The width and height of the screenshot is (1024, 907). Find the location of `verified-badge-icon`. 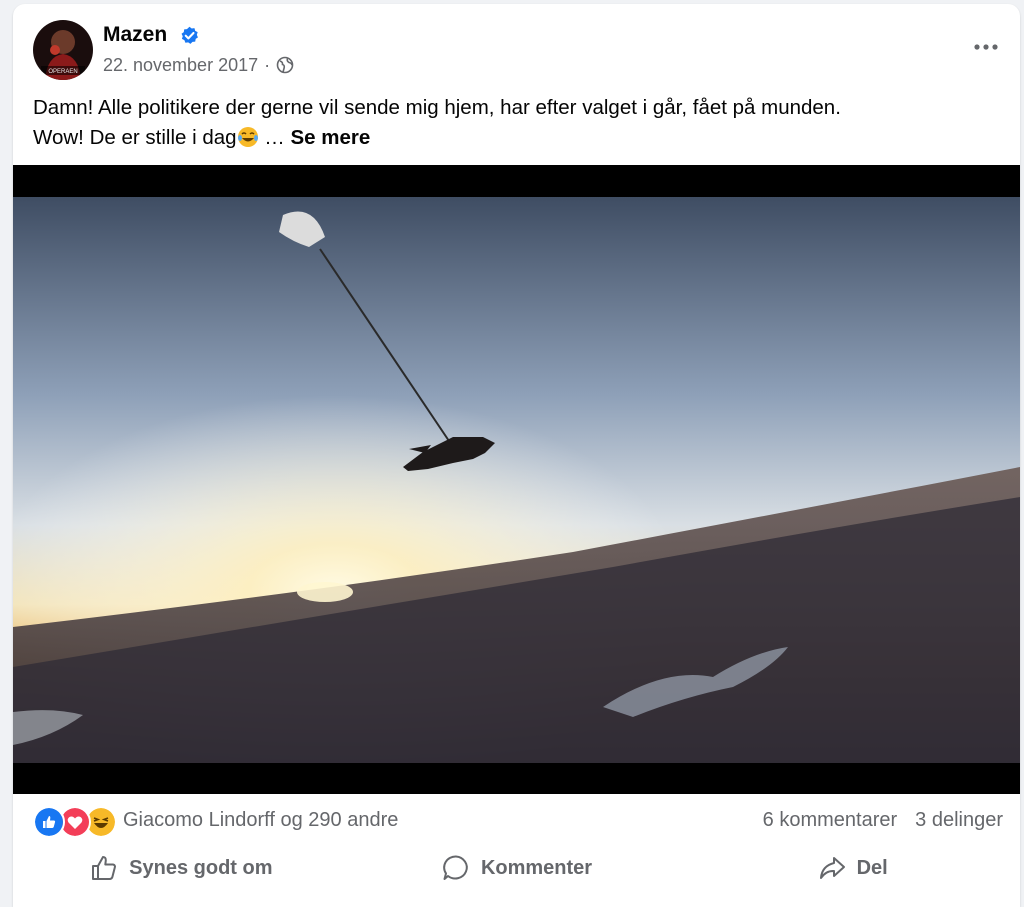

verified-badge-icon is located at coordinates (189, 35).